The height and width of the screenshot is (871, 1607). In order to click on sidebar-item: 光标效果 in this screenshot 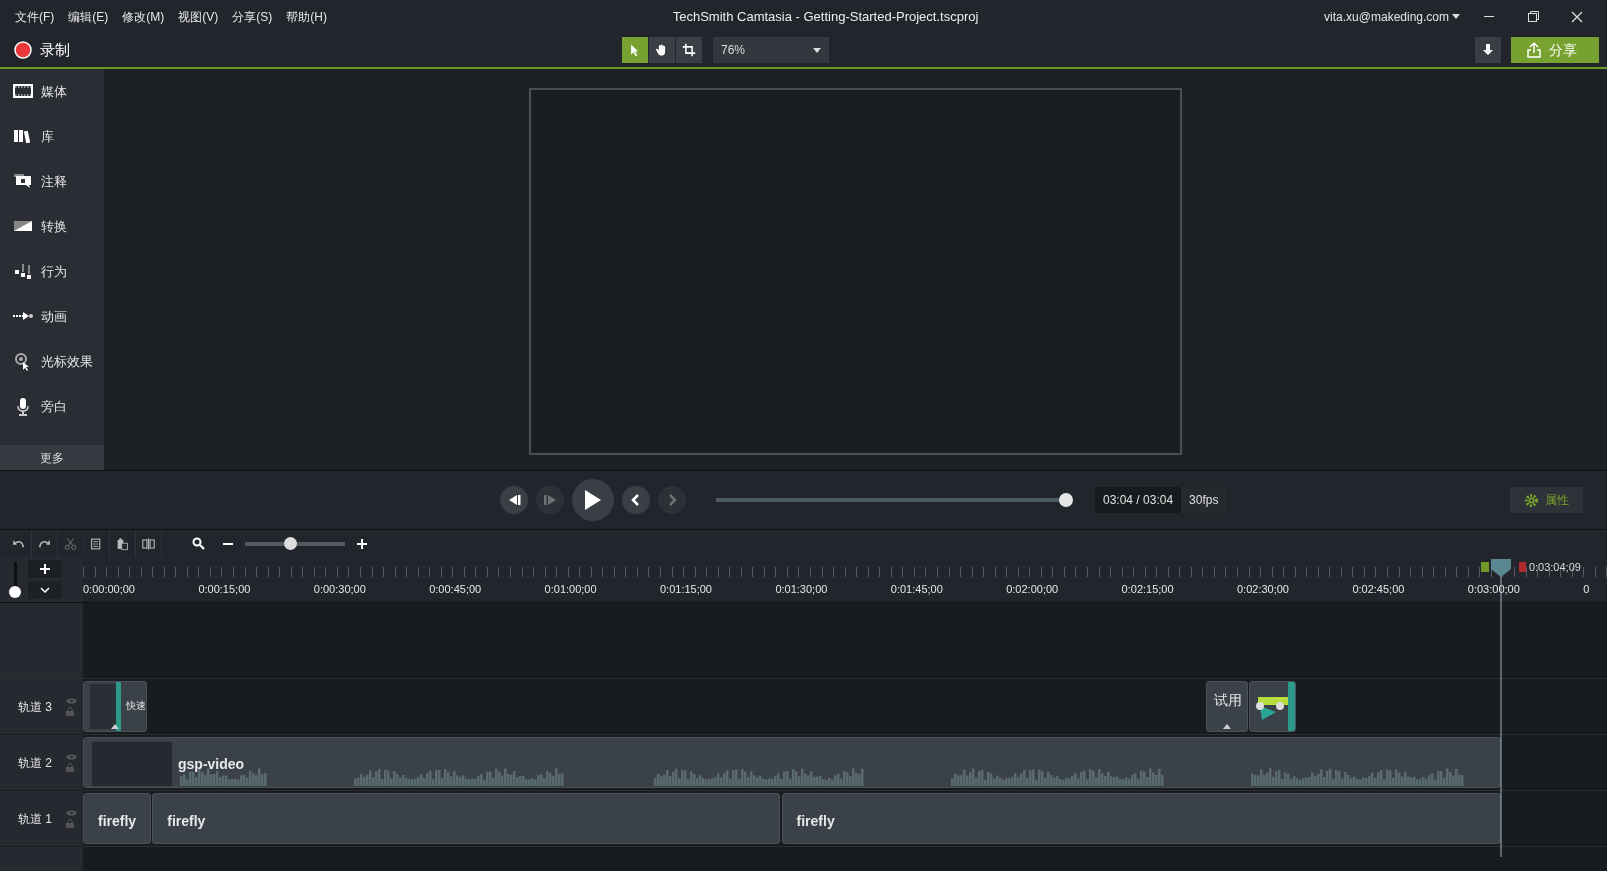, I will do `click(52, 361)`.